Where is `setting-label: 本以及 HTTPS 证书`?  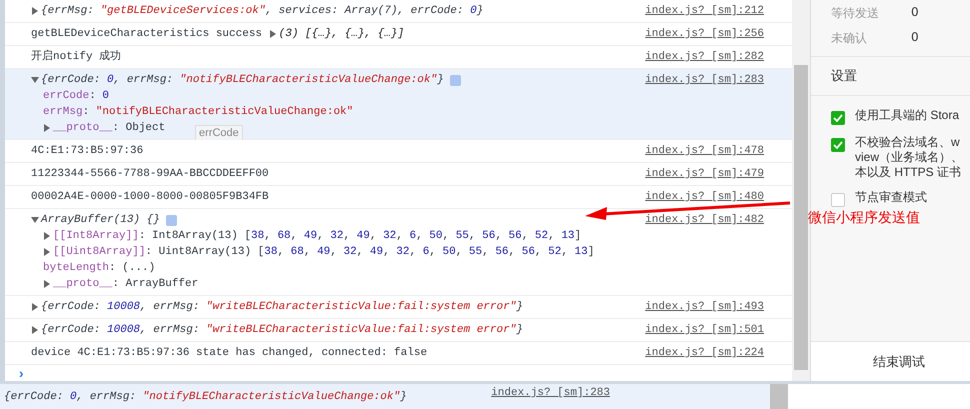 setting-label: 本以及 HTTPS 证书 is located at coordinates (908, 172).